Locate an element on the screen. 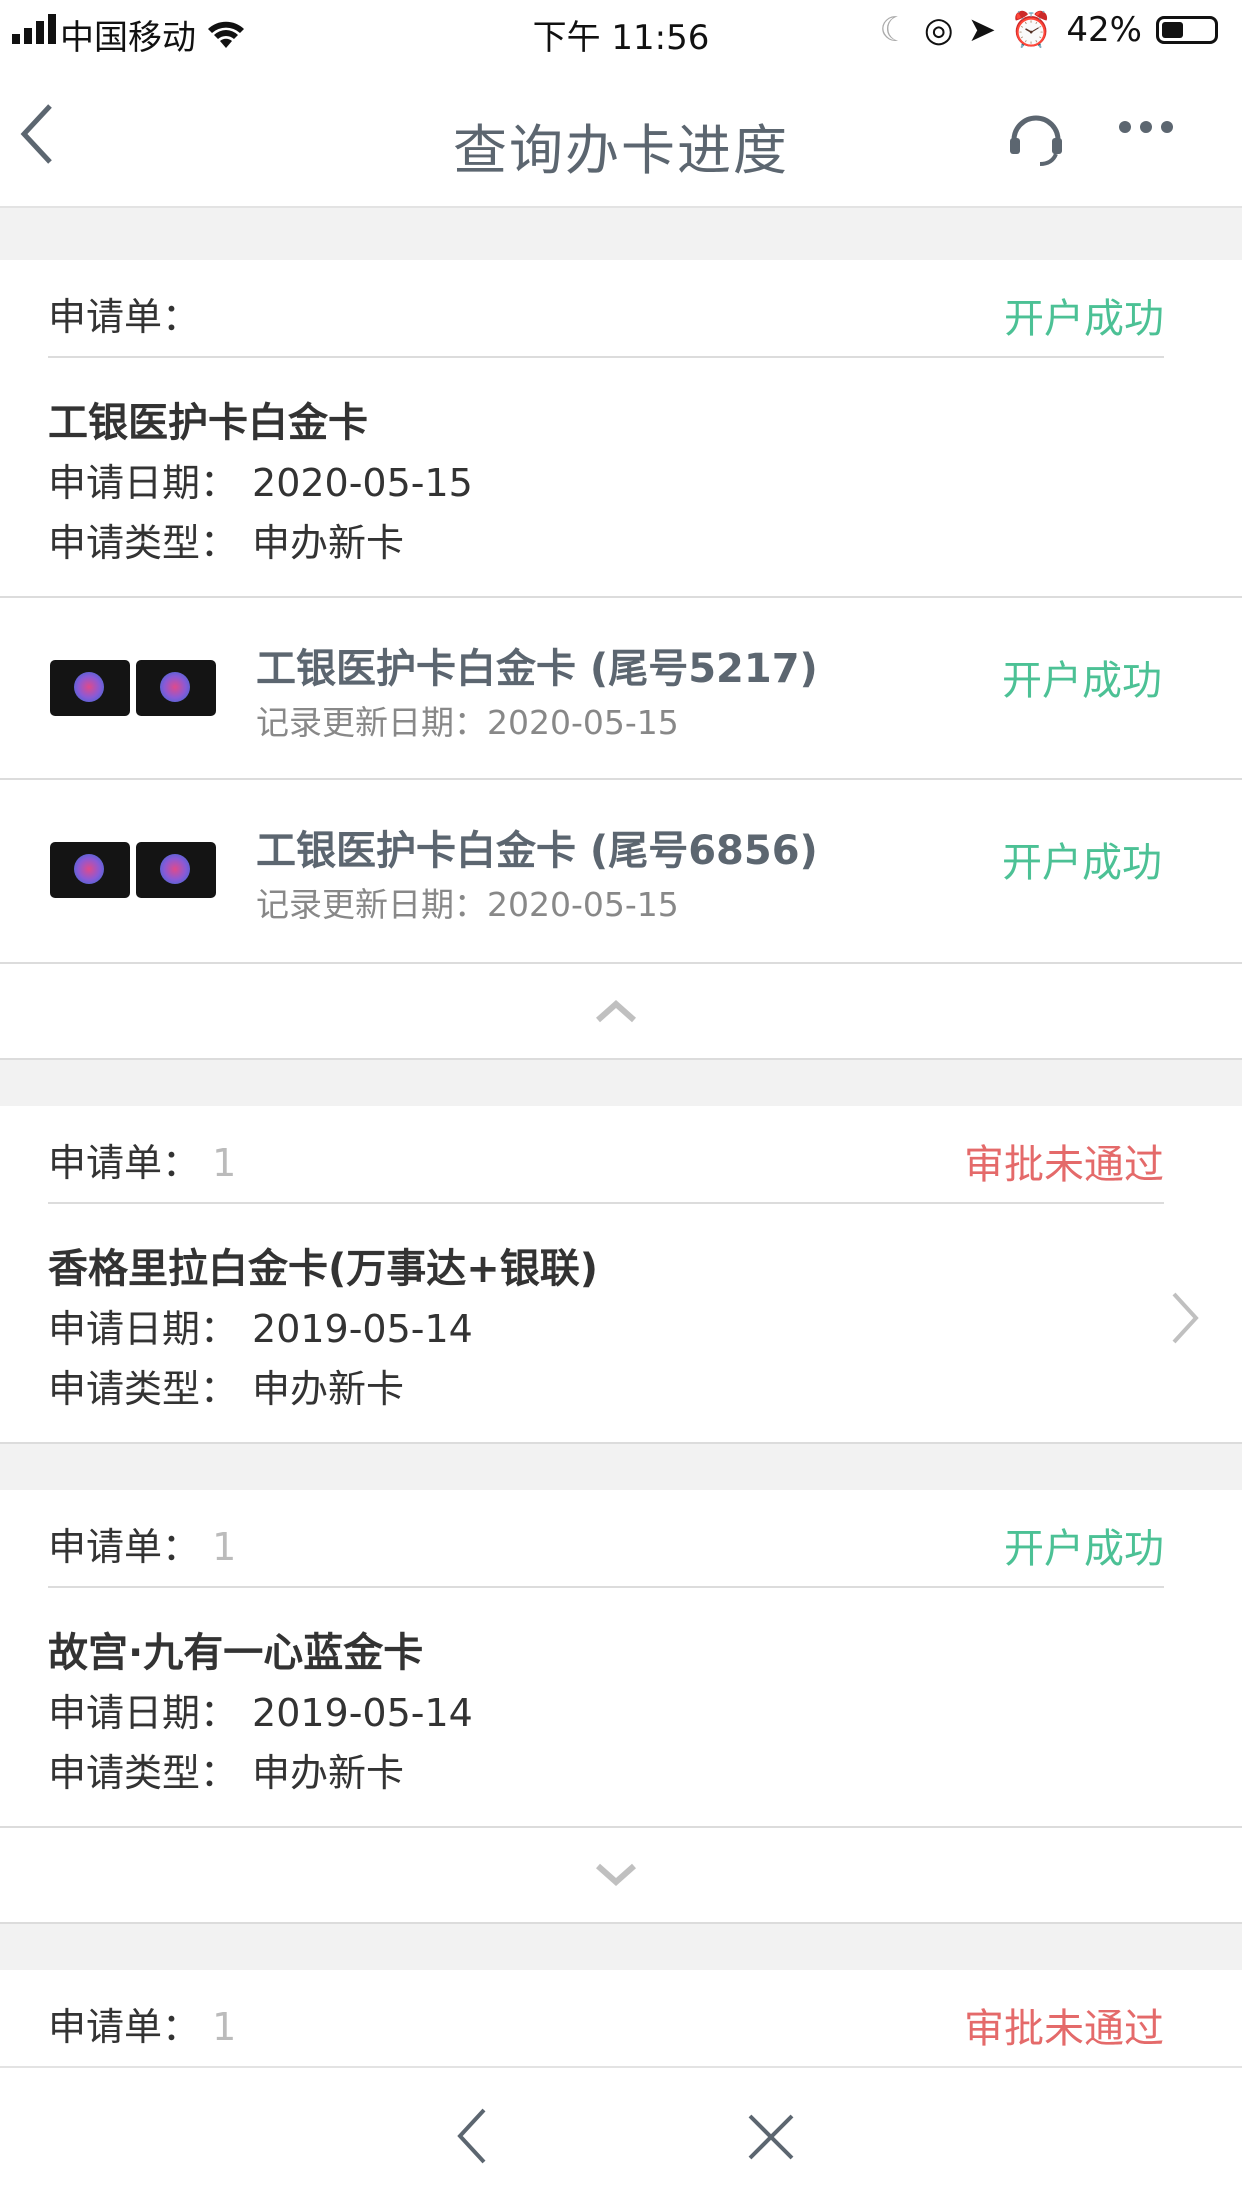 The height and width of the screenshot is (2210, 1242). browser-bottom-bar is located at coordinates (621, 2138).